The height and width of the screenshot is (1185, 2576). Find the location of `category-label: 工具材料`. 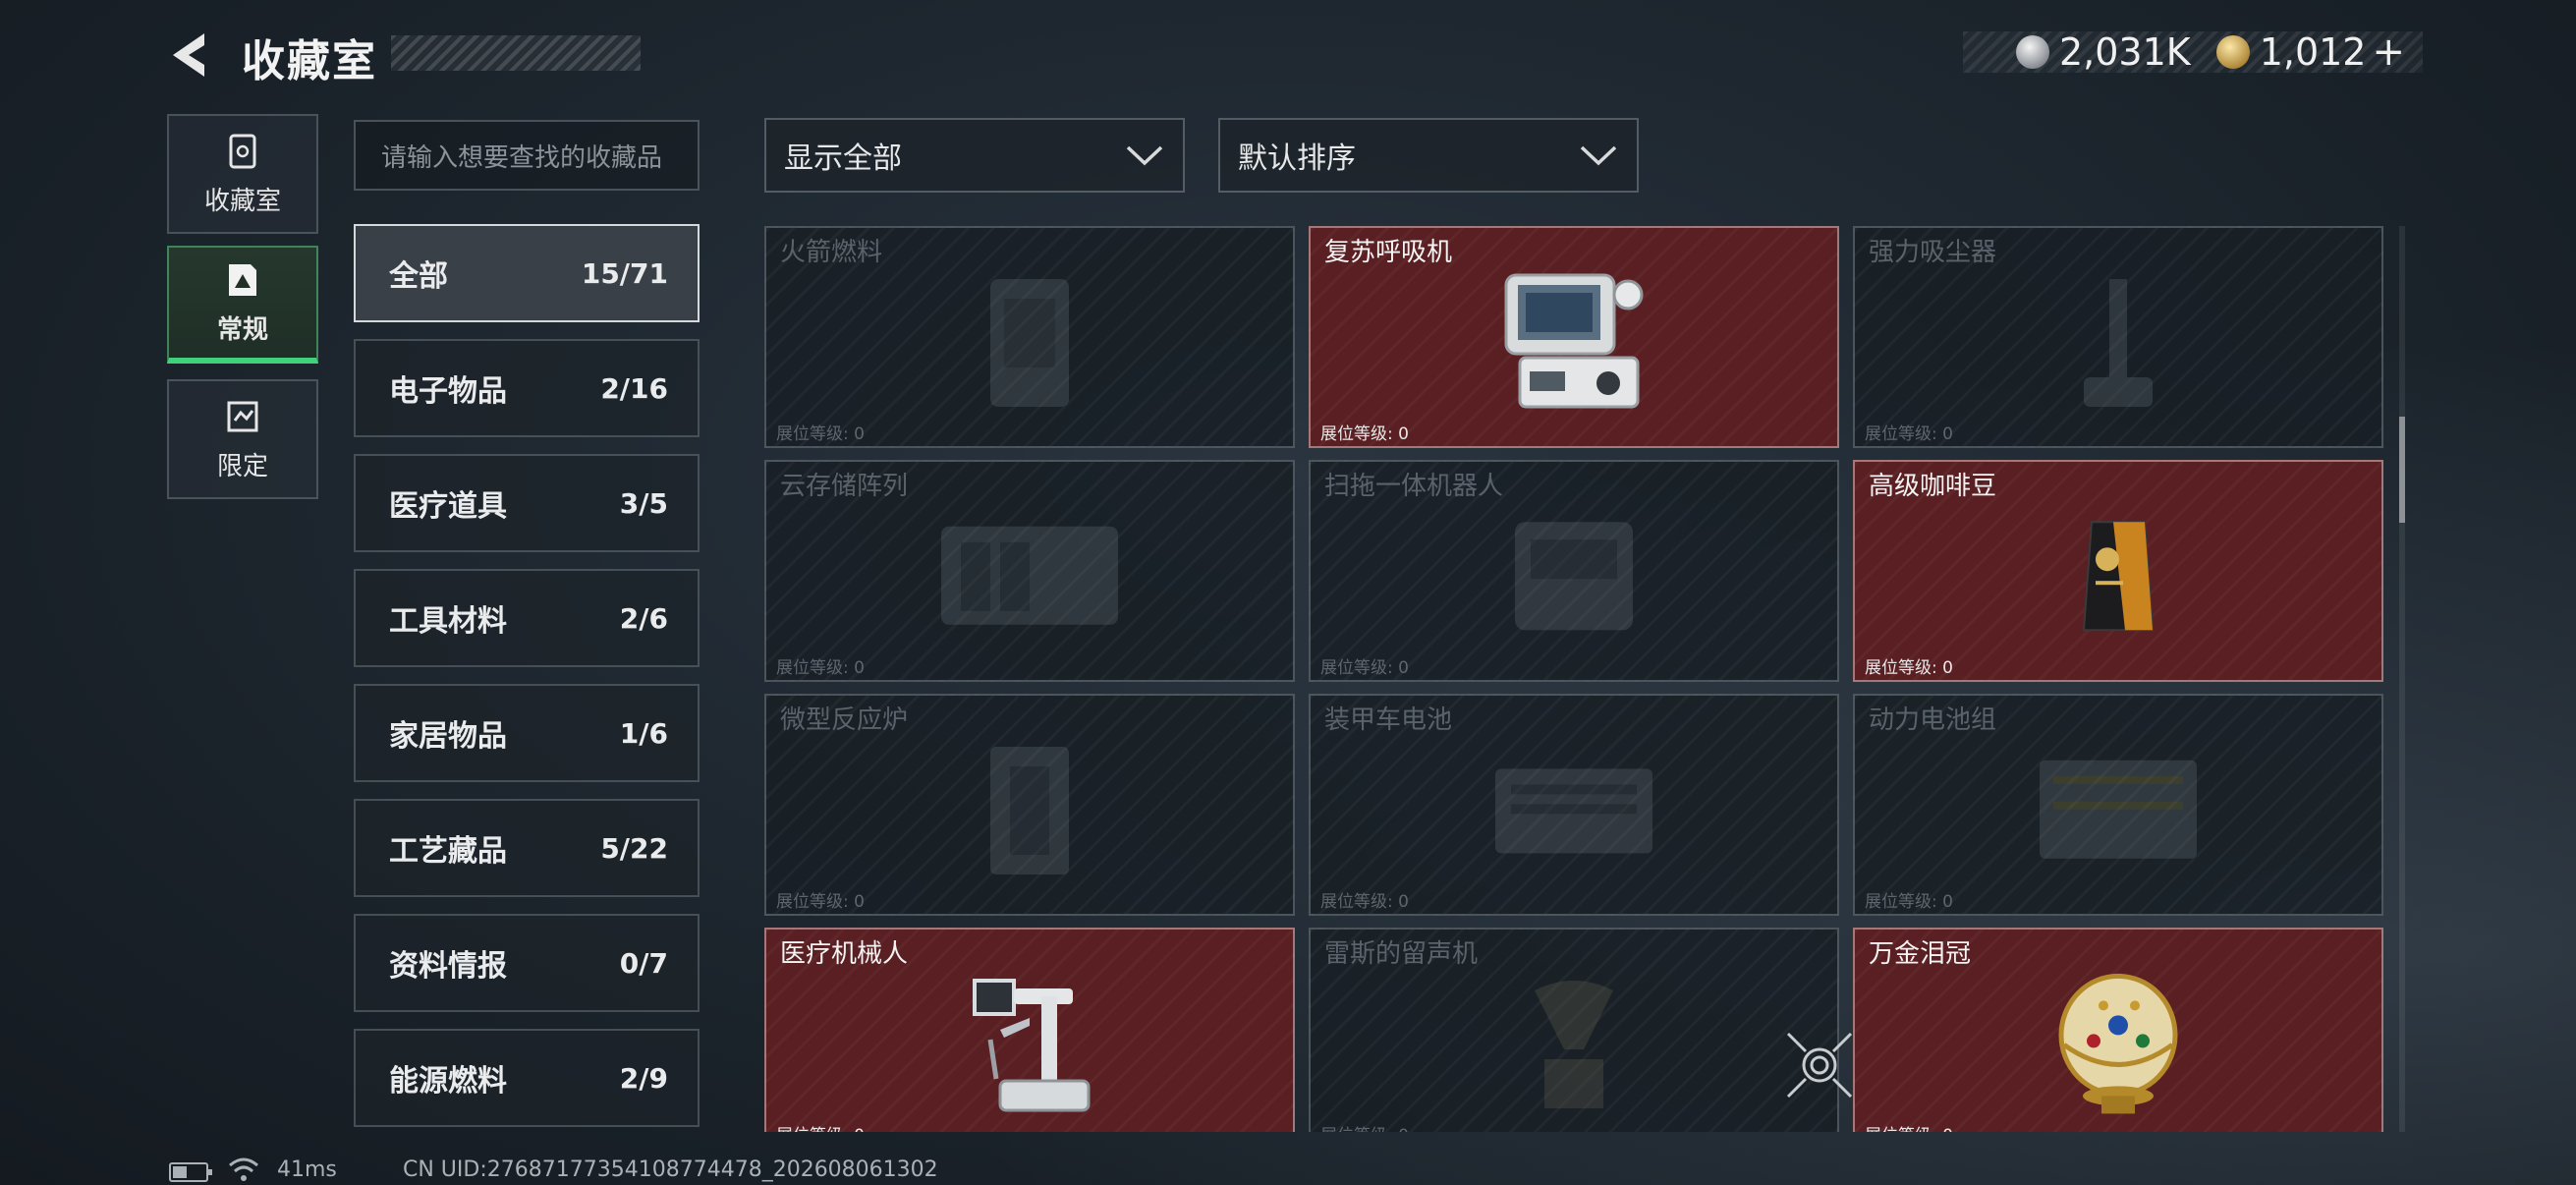

category-label: 工具材料 is located at coordinates (448, 622).